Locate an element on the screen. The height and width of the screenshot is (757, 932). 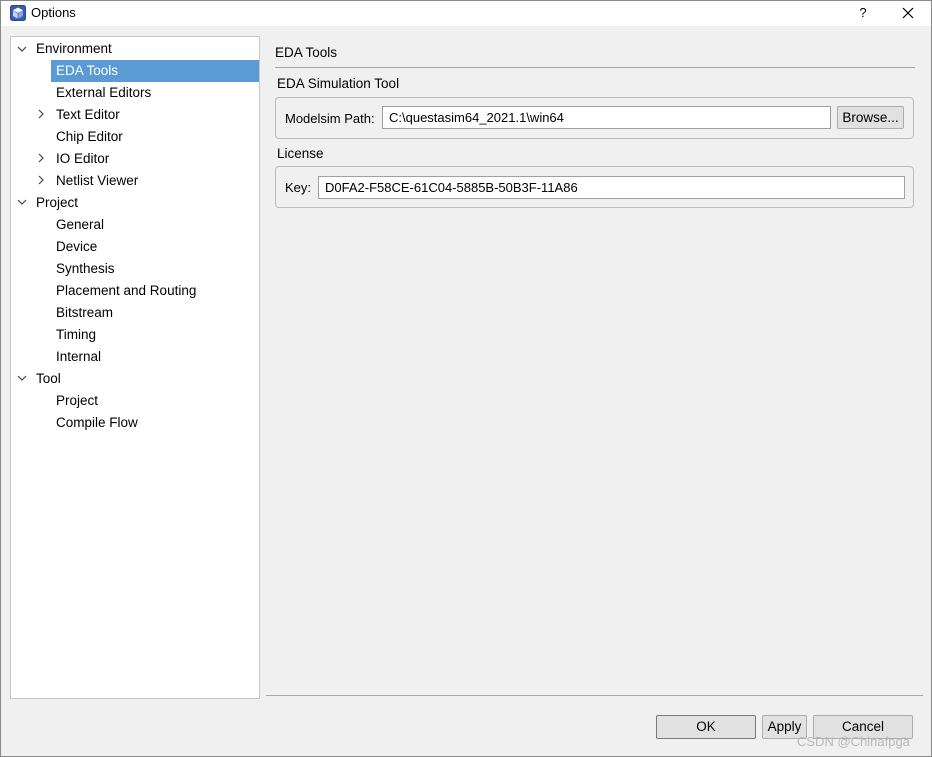
title-divider is located at coordinates (595, 67).